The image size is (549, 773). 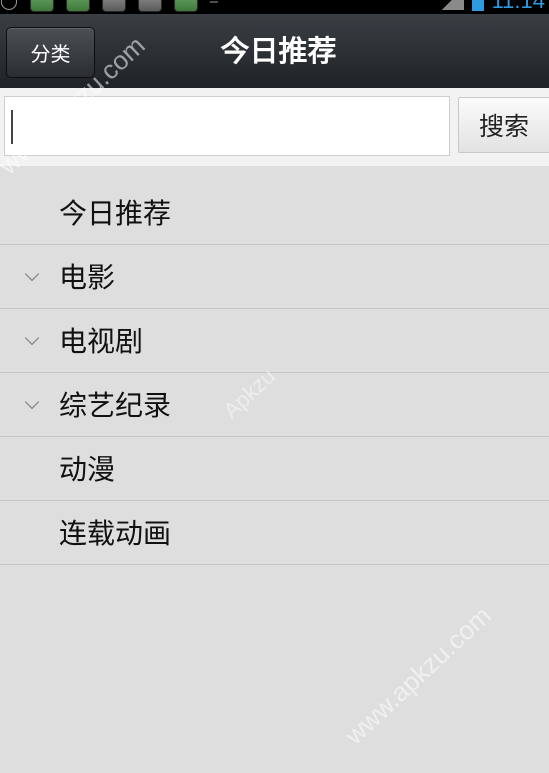 What do you see at coordinates (274, 277) in the screenshot?
I see `category-item-movies: 电影` at bounding box center [274, 277].